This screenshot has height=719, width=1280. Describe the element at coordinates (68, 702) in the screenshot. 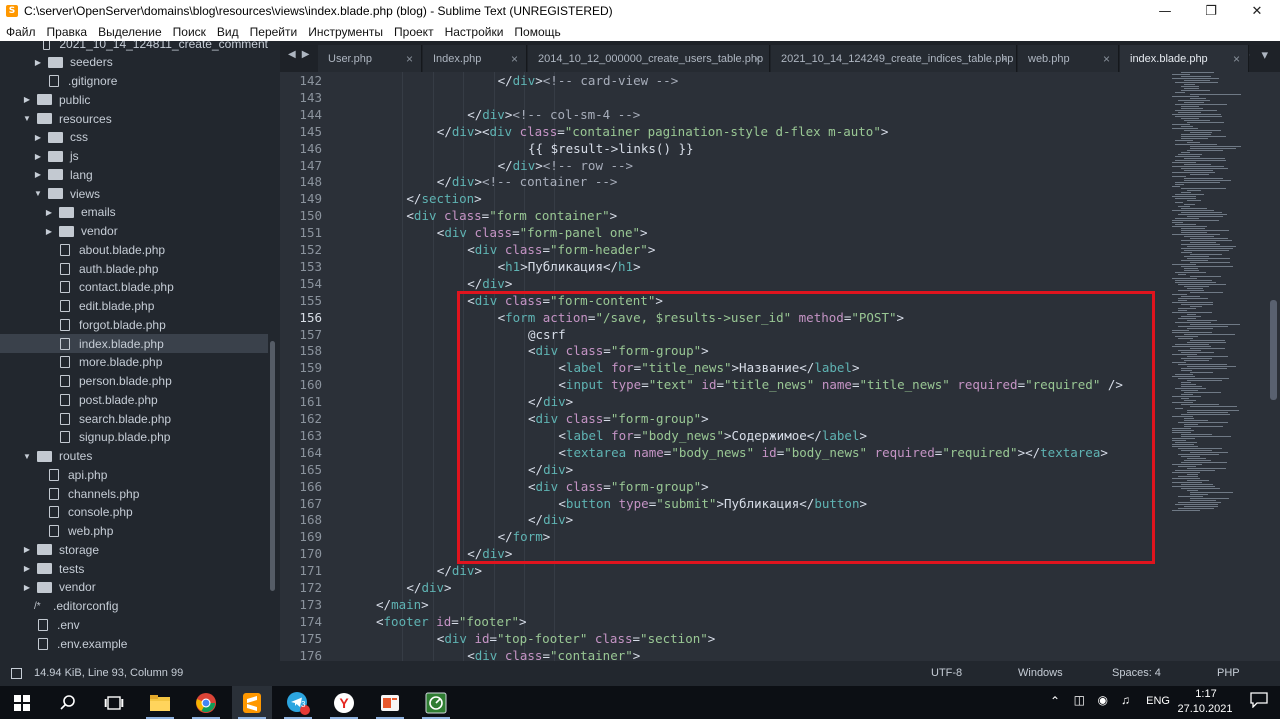

I see `search-icon` at that location.